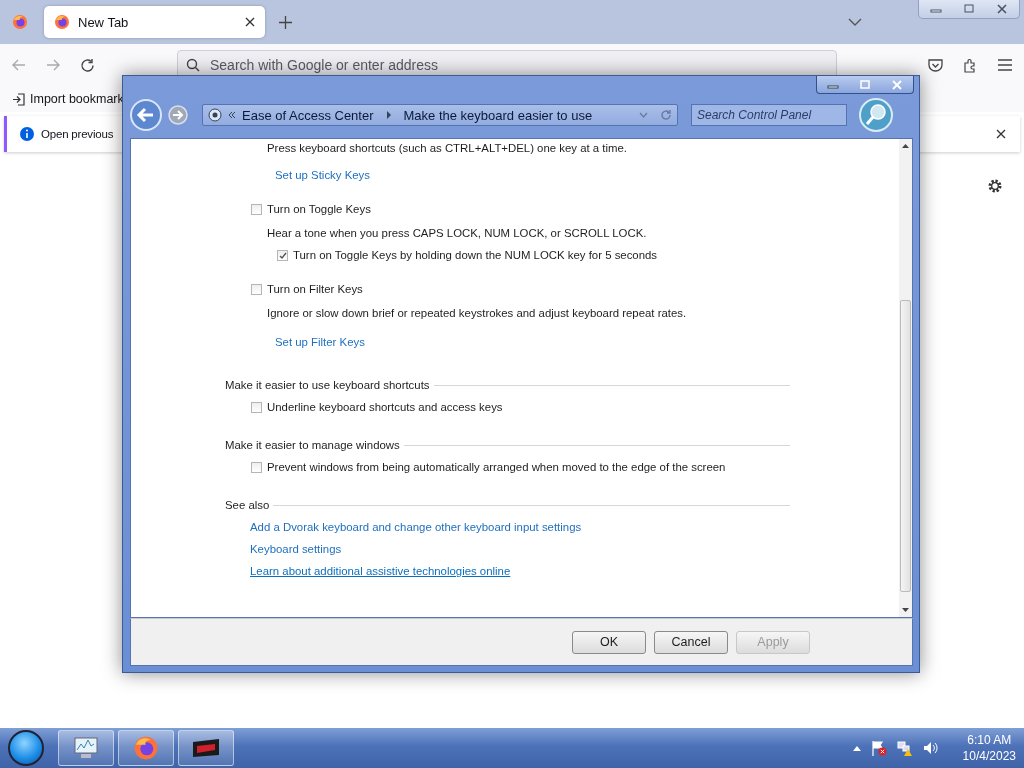 The height and width of the screenshot is (768, 1024). Describe the element at coordinates (904, 748) in the screenshot. I see `network-icon` at that location.